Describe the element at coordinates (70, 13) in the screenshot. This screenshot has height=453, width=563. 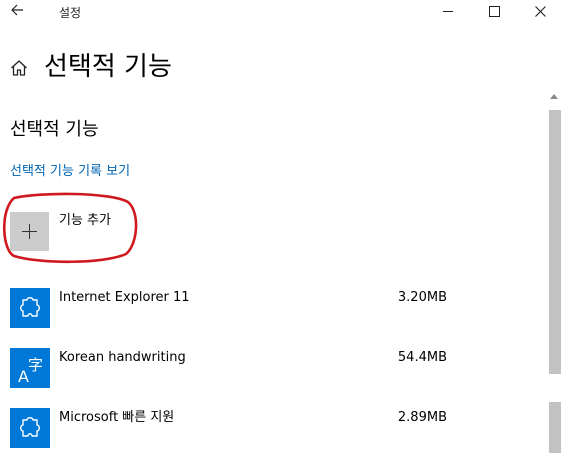
I see `window-title: 설정` at that location.